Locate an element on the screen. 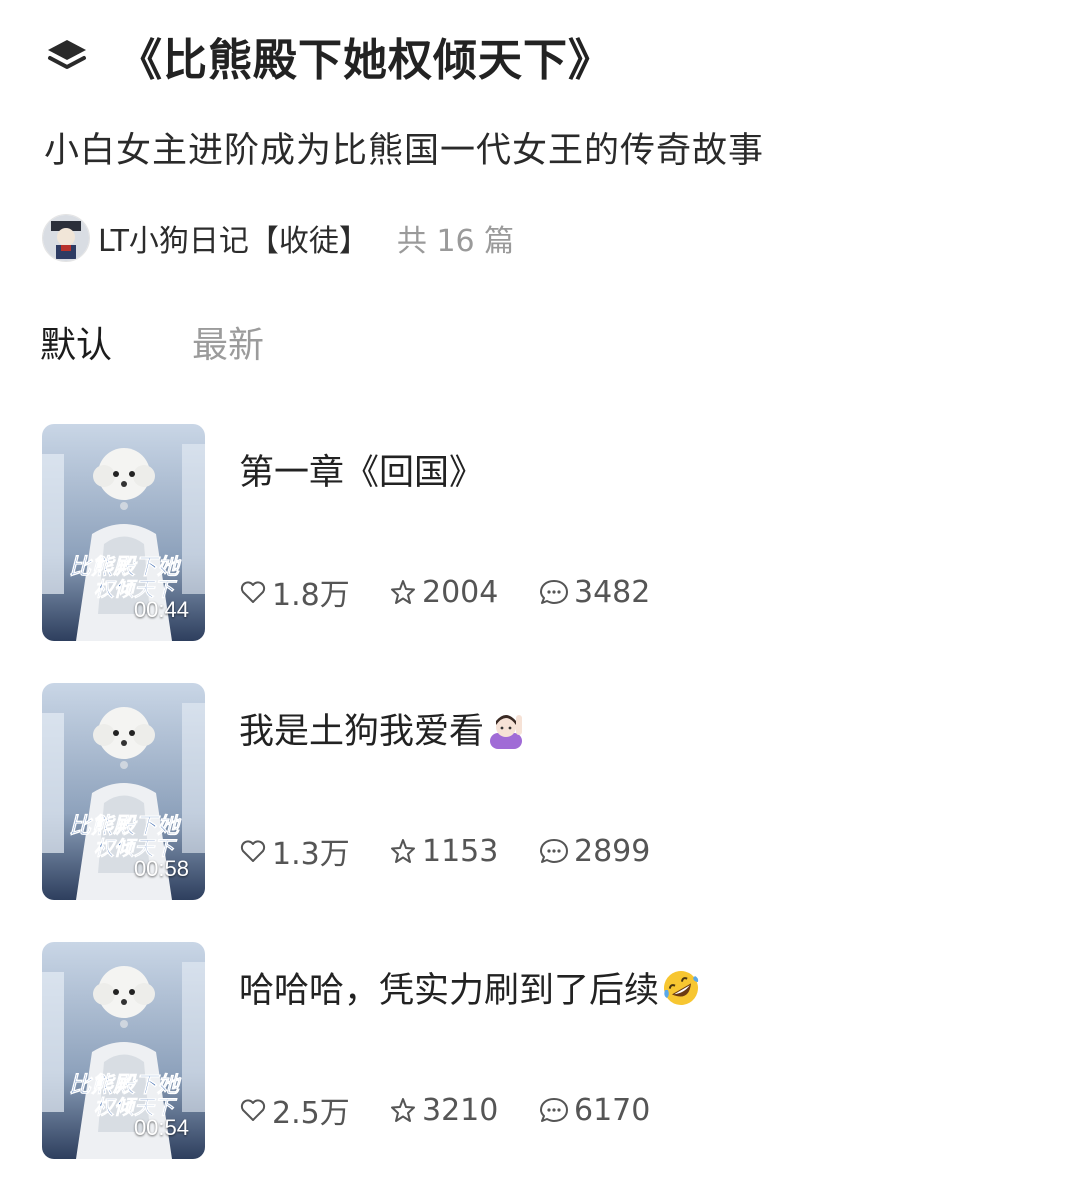  comment-count: 3482 is located at coordinates (612, 592).